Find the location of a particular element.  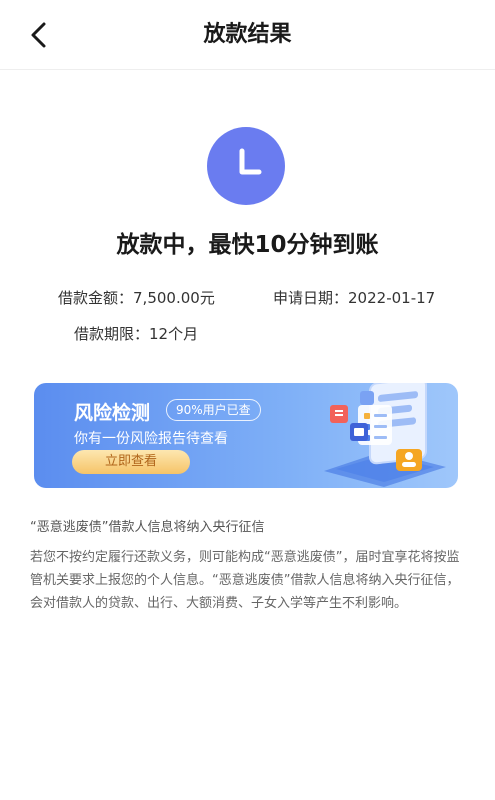

clock-icon is located at coordinates (246, 166).